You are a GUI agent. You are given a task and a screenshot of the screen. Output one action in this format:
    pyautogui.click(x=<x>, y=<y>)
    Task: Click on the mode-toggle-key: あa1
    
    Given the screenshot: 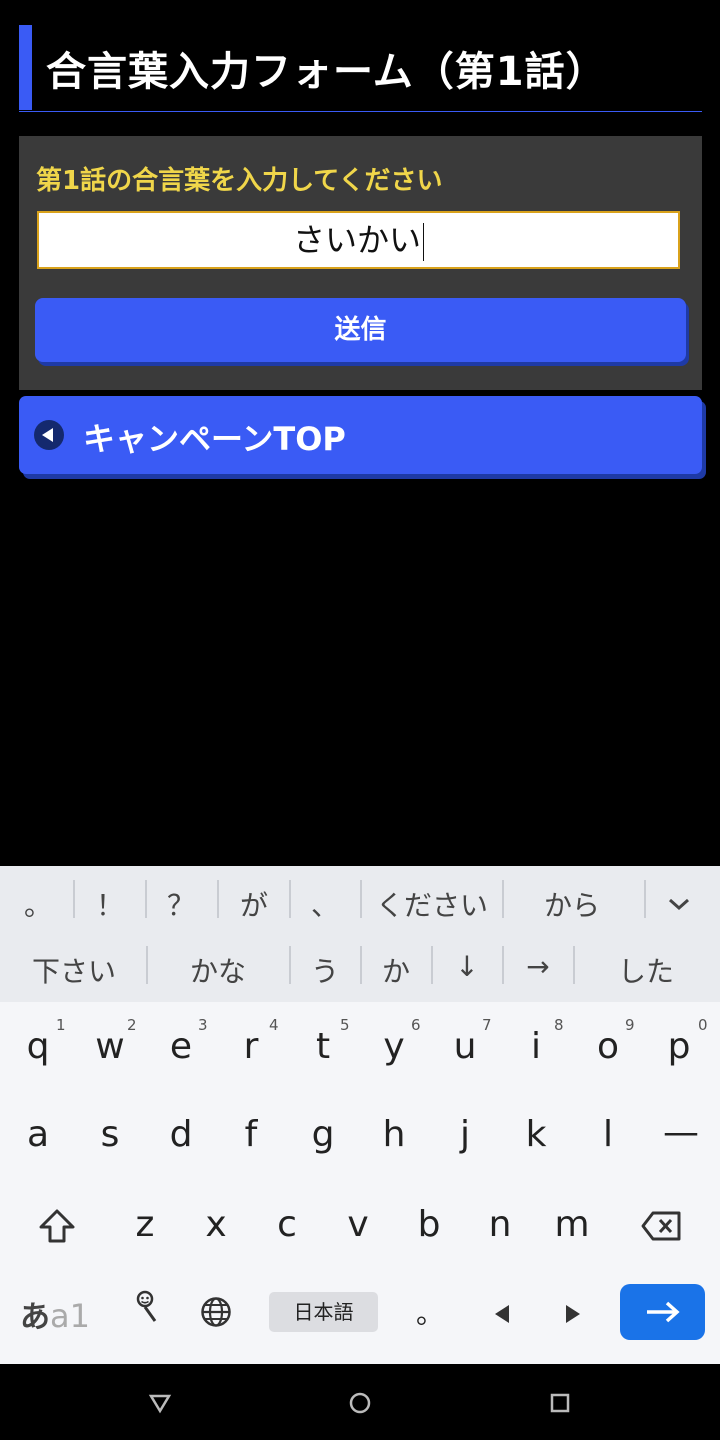 What is the action you would take?
    pyautogui.click(x=60, y=1313)
    